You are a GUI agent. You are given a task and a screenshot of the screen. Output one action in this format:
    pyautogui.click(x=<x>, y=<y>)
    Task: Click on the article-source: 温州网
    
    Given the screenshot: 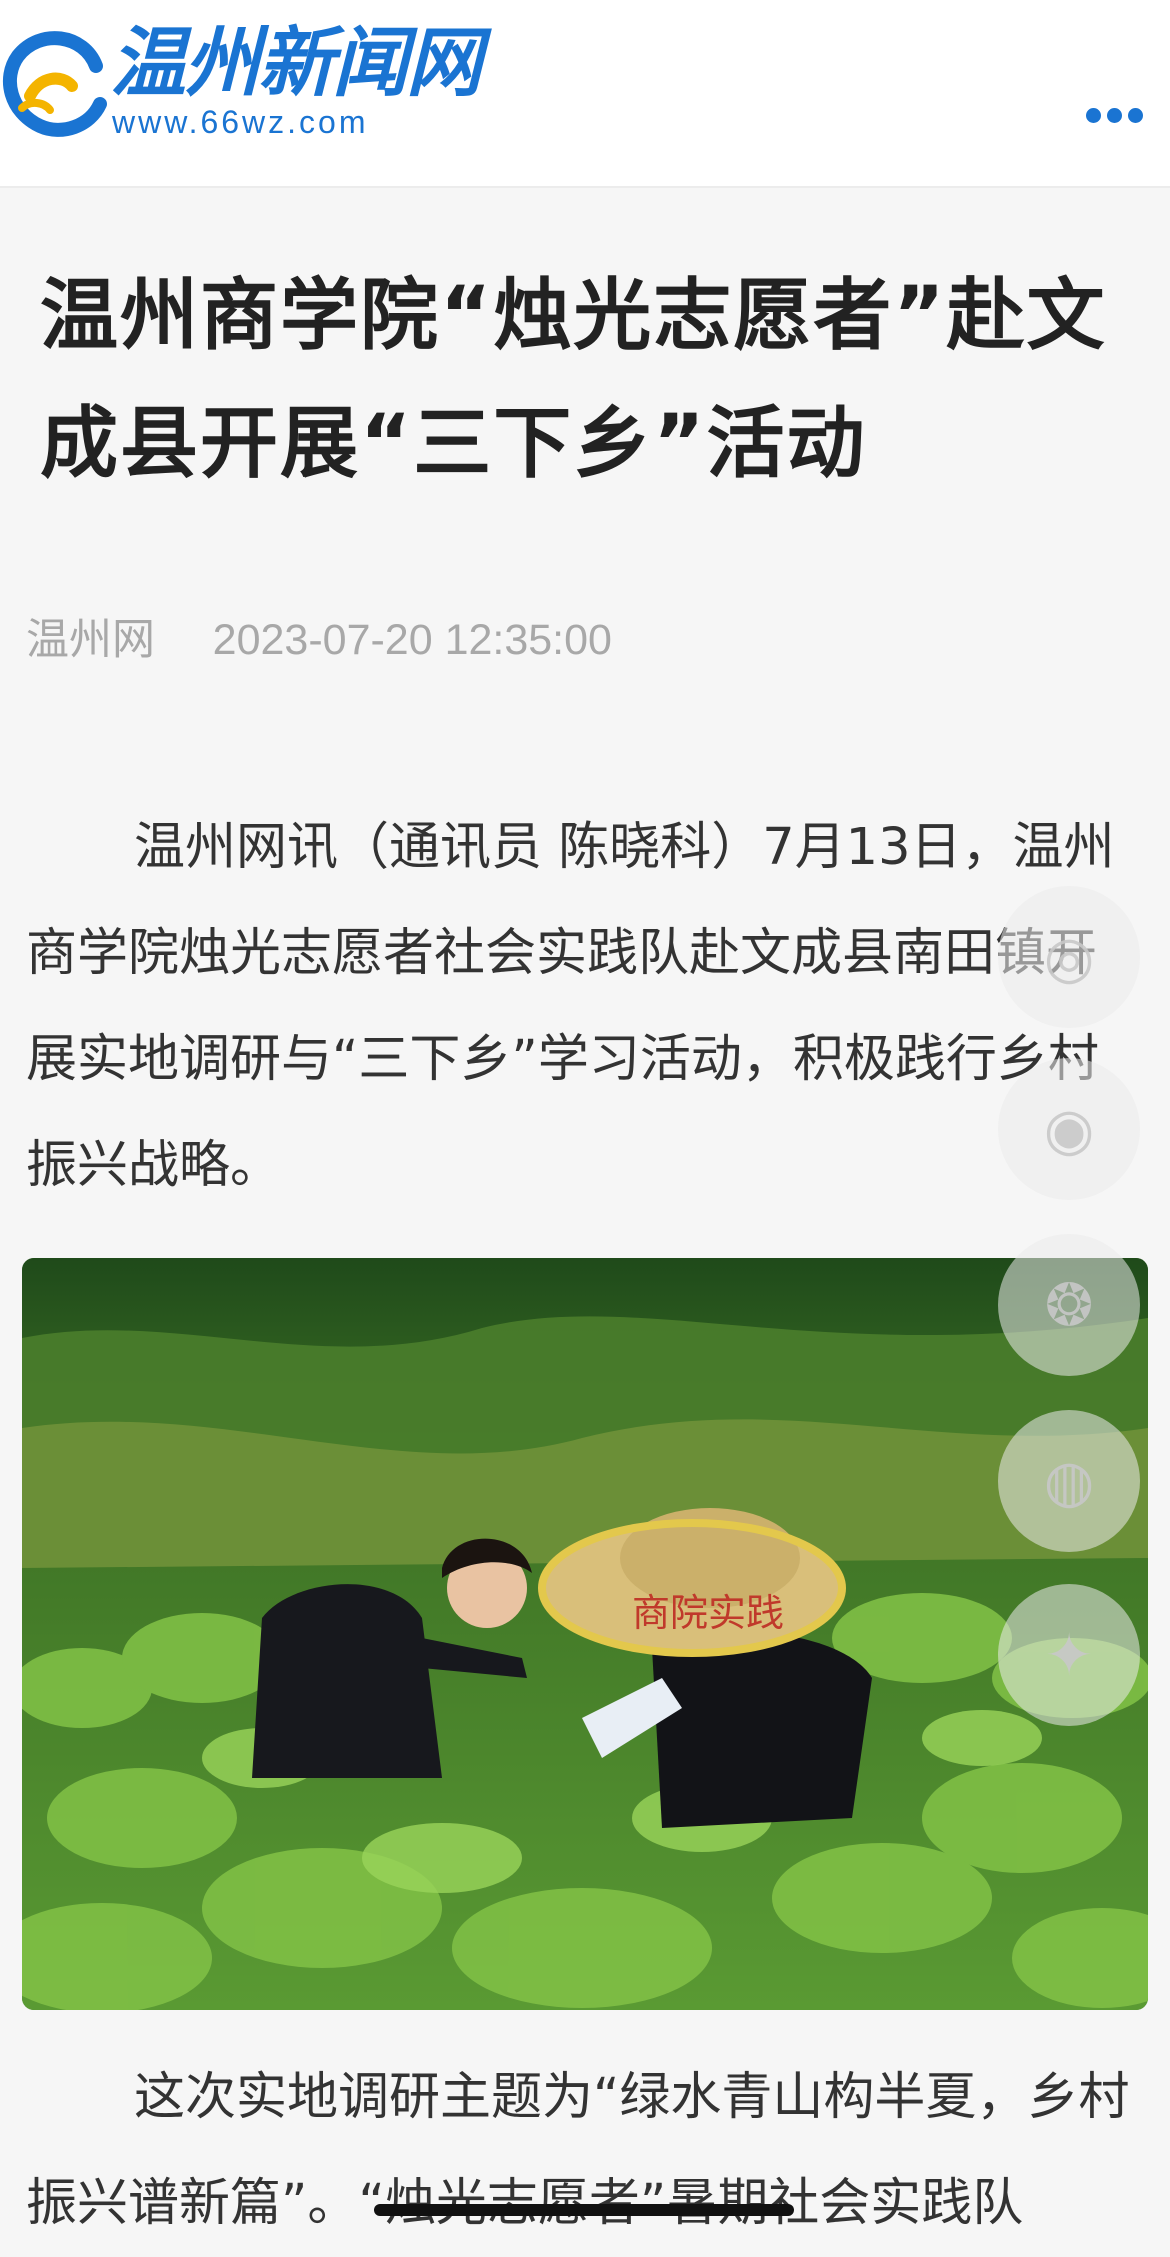 What is the action you would take?
    pyautogui.click(x=90, y=640)
    